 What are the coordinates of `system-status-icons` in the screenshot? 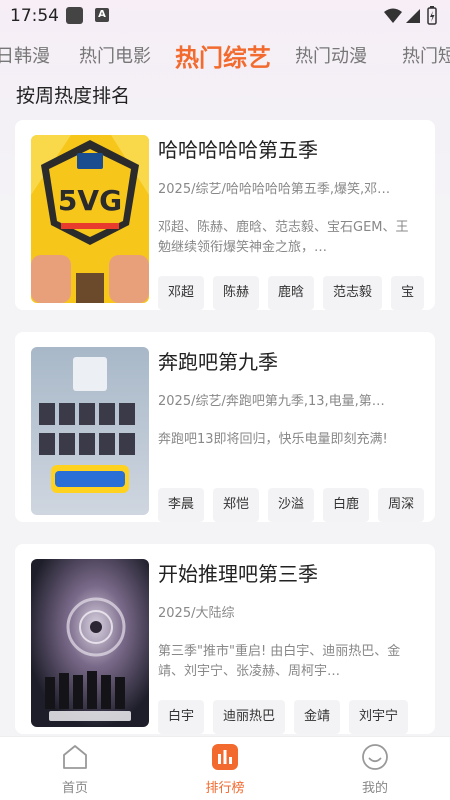 It's located at (410, 15).